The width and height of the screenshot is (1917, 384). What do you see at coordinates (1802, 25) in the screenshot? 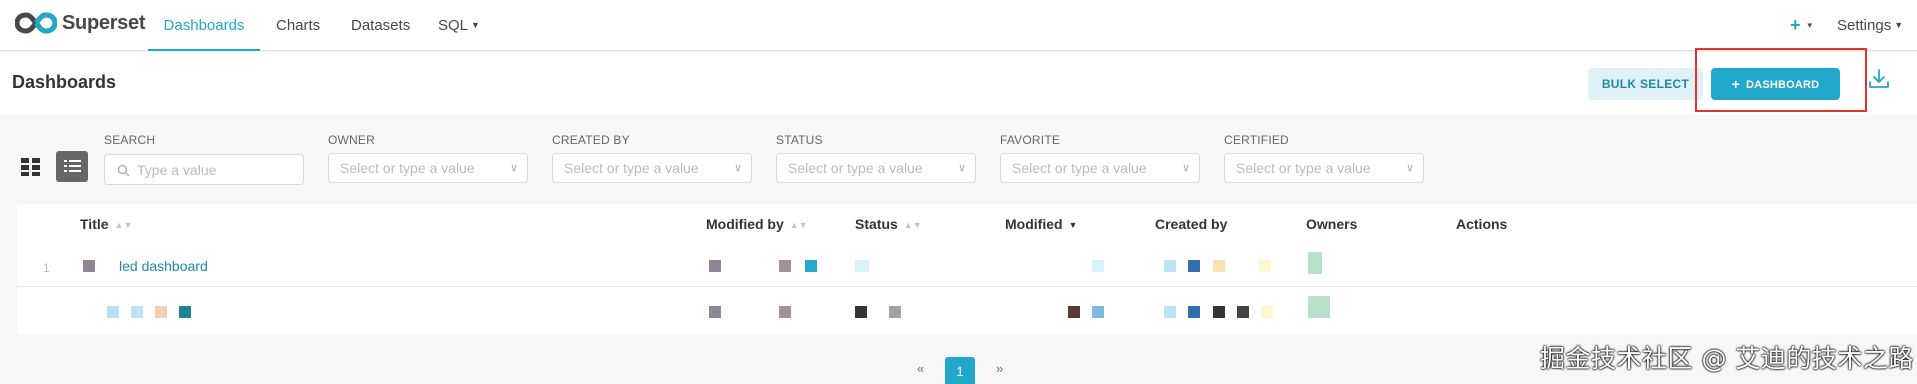
I see `plus-menu: + ▼` at bounding box center [1802, 25].